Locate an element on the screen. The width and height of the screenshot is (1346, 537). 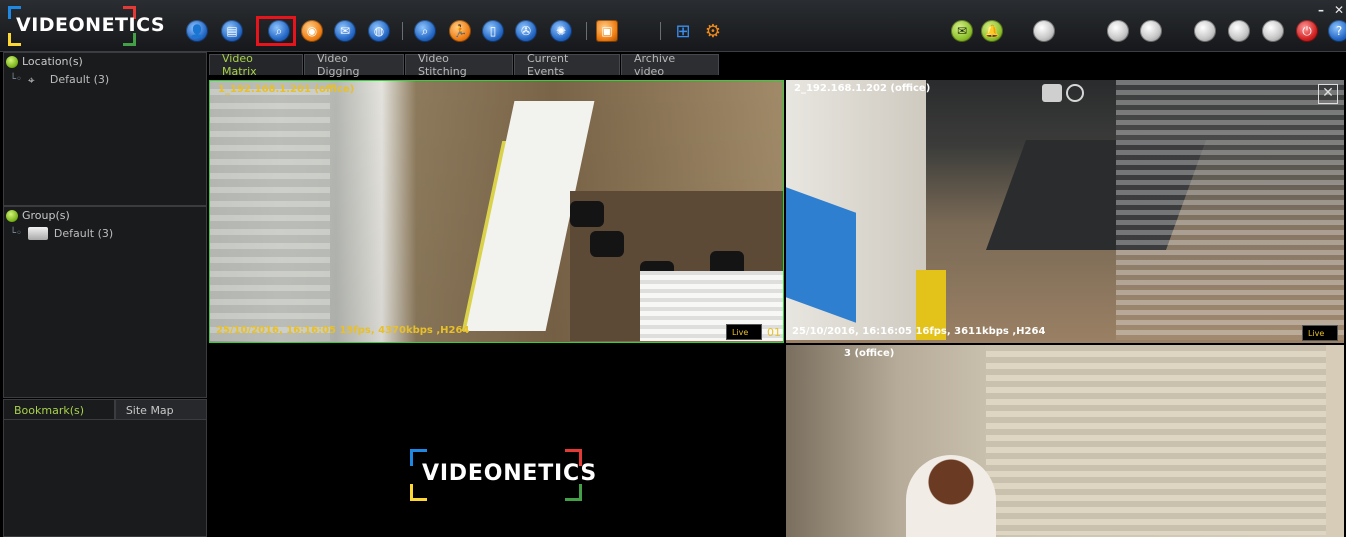
power-icon: ⏻ is located at coordinates (1307, 31).